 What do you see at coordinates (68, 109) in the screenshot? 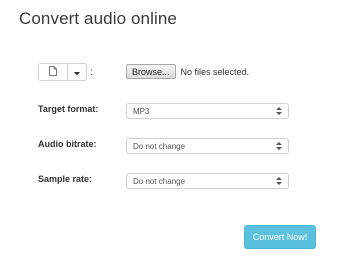
I see `target-format-label: Target format:` at bounding box center [68, 109].